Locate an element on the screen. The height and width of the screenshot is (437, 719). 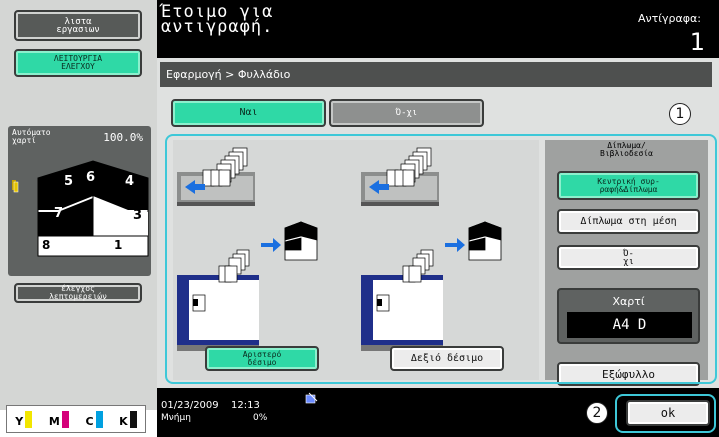
callout-marker-2: 2 is located at coordinates (597, 413).